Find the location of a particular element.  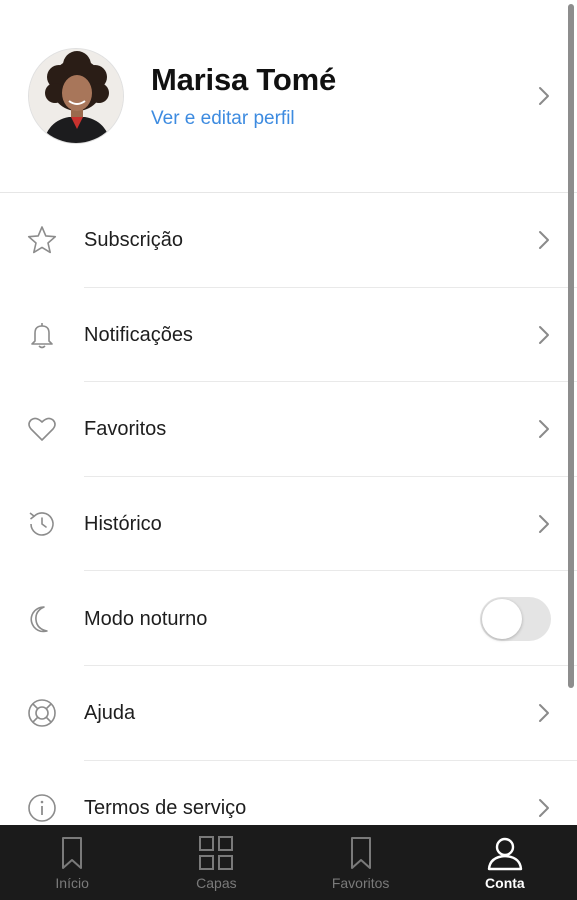

night-mode-toggle is located at coordinates (515, 618).